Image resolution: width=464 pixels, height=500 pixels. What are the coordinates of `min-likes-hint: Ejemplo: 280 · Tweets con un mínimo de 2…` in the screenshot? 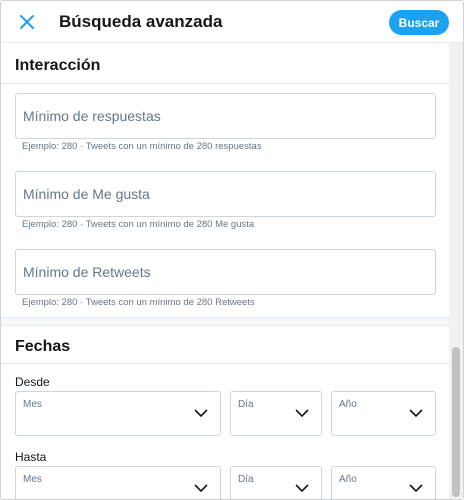 It's located at (138, 224).